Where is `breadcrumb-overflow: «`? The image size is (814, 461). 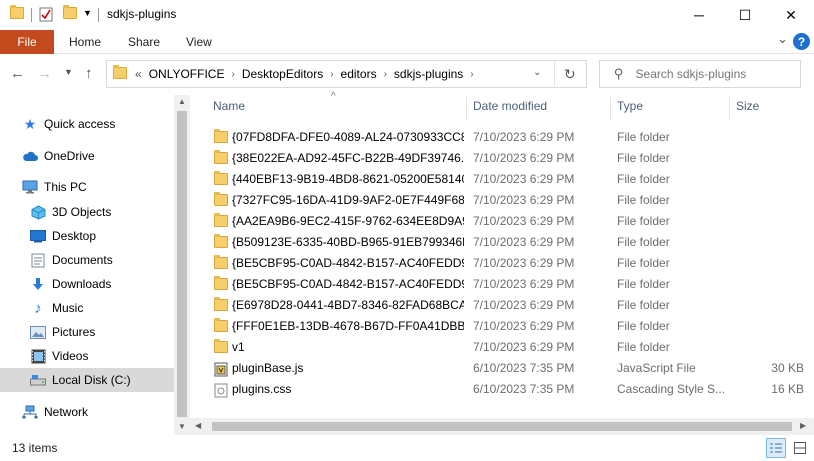 breadcrumb-overflow: « is located at coordinates (138, 74).